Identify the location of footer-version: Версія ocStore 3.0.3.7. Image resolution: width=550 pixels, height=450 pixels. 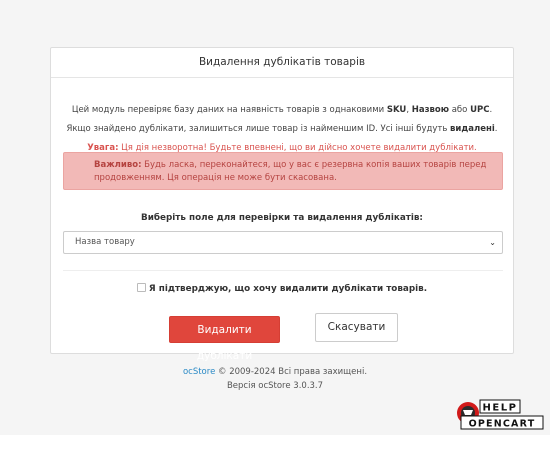
(275, 386).